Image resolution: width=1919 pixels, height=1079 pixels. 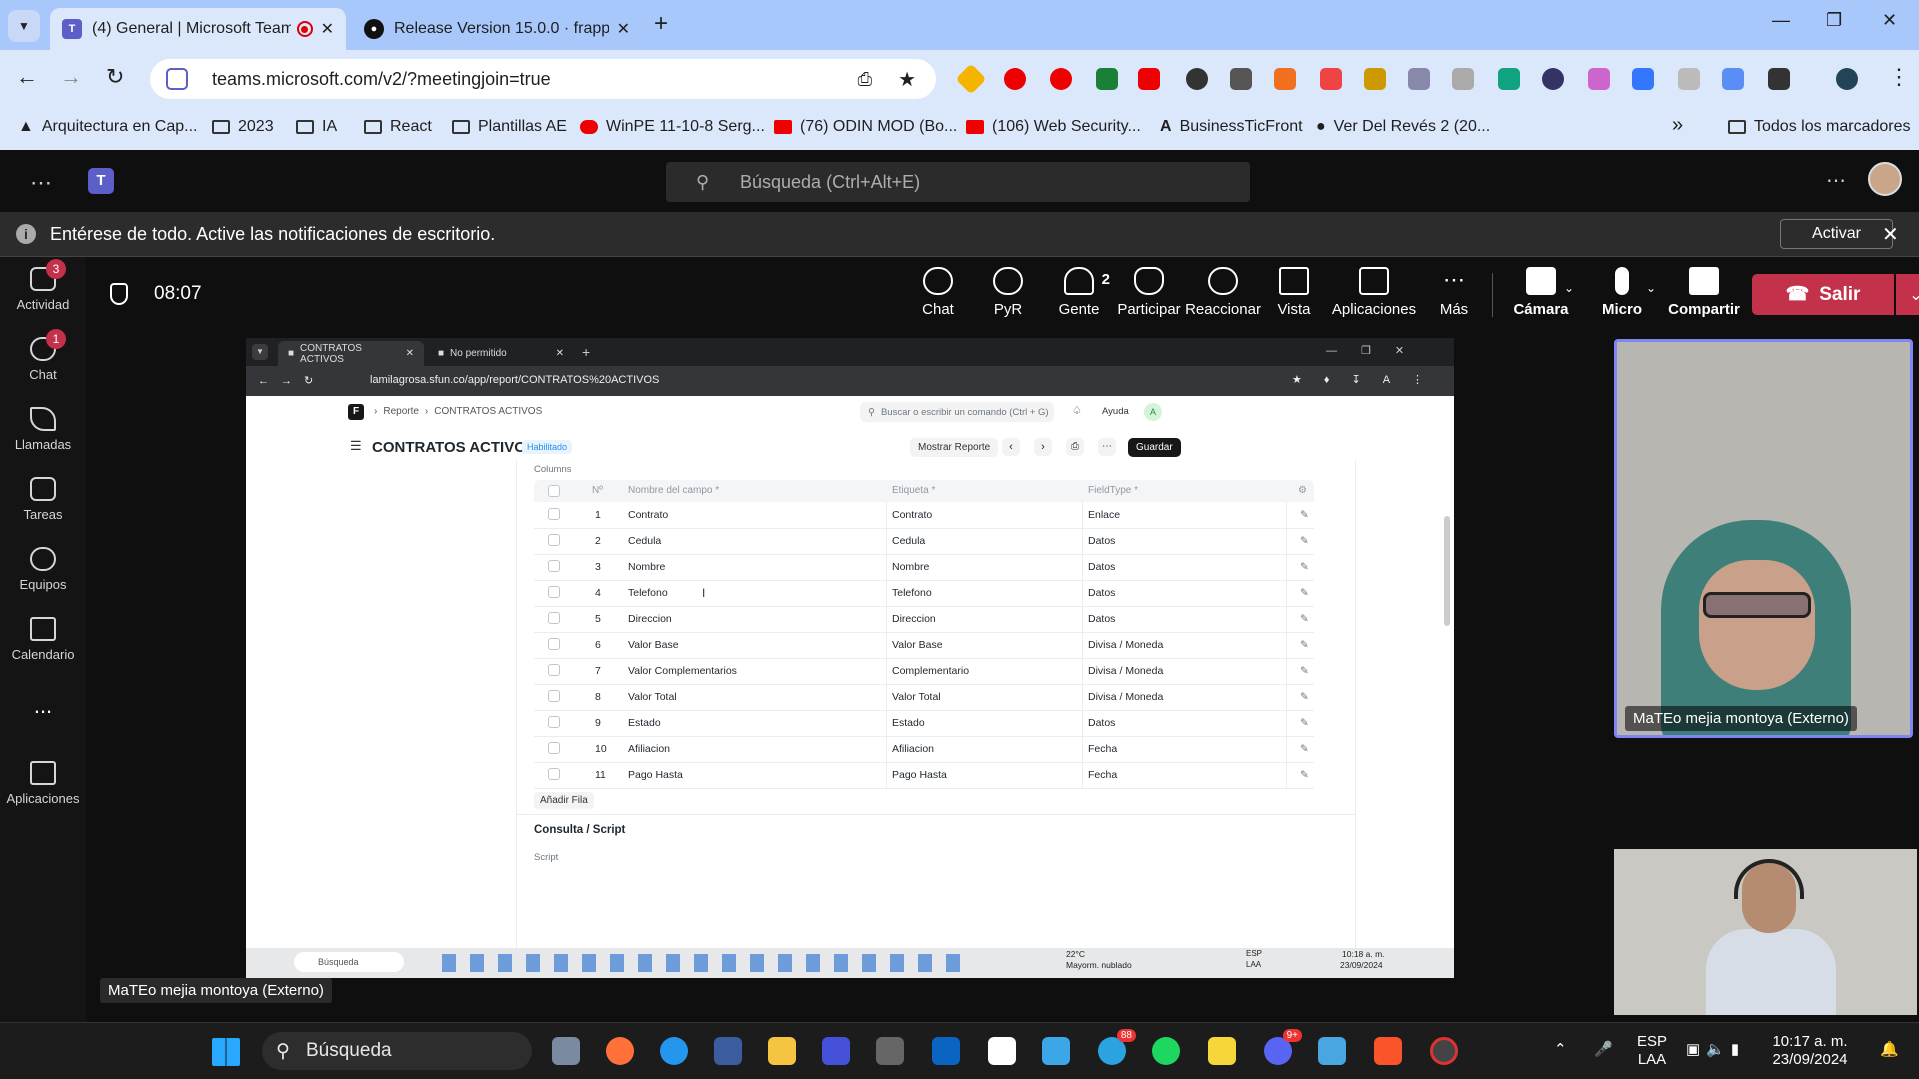 I want to click on teams-search-input: ⚲ Búsqueda (Ctrl+Alt+E), so click(x=958, y=182).